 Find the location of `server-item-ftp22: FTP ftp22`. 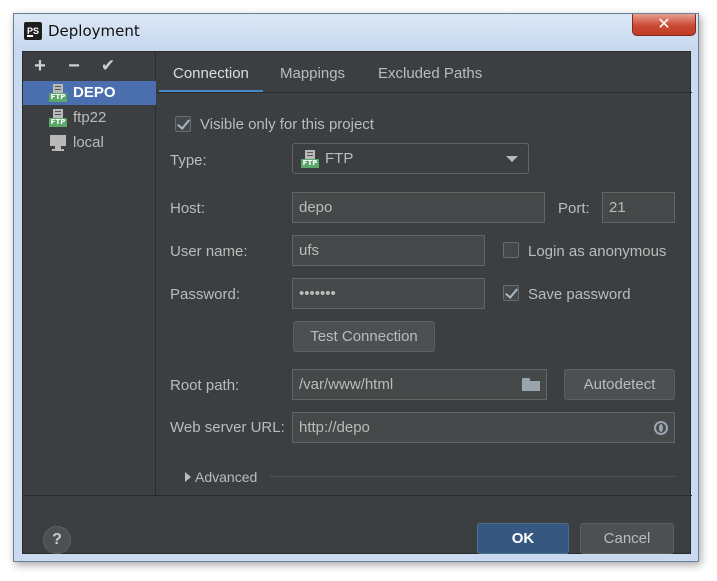

server-item-ftp22: FTP ftp22 is located at coordinates (89, 118).